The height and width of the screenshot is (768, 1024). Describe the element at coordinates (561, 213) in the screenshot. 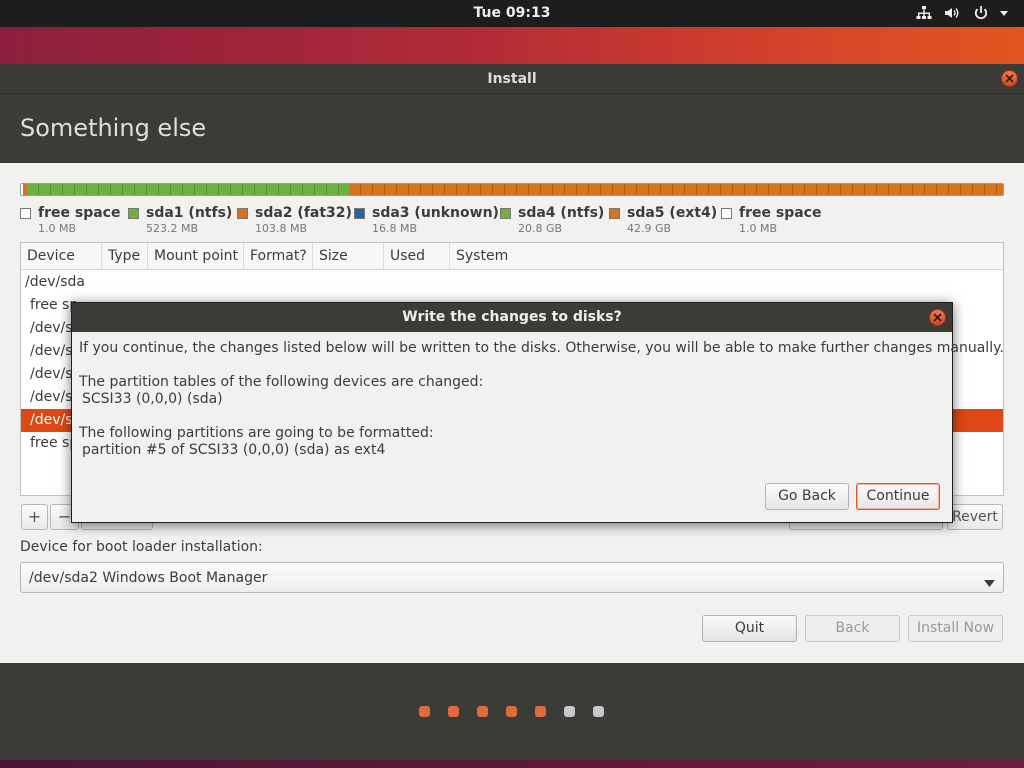

I see `legend-name: sda4 (ntfs)` at that location.